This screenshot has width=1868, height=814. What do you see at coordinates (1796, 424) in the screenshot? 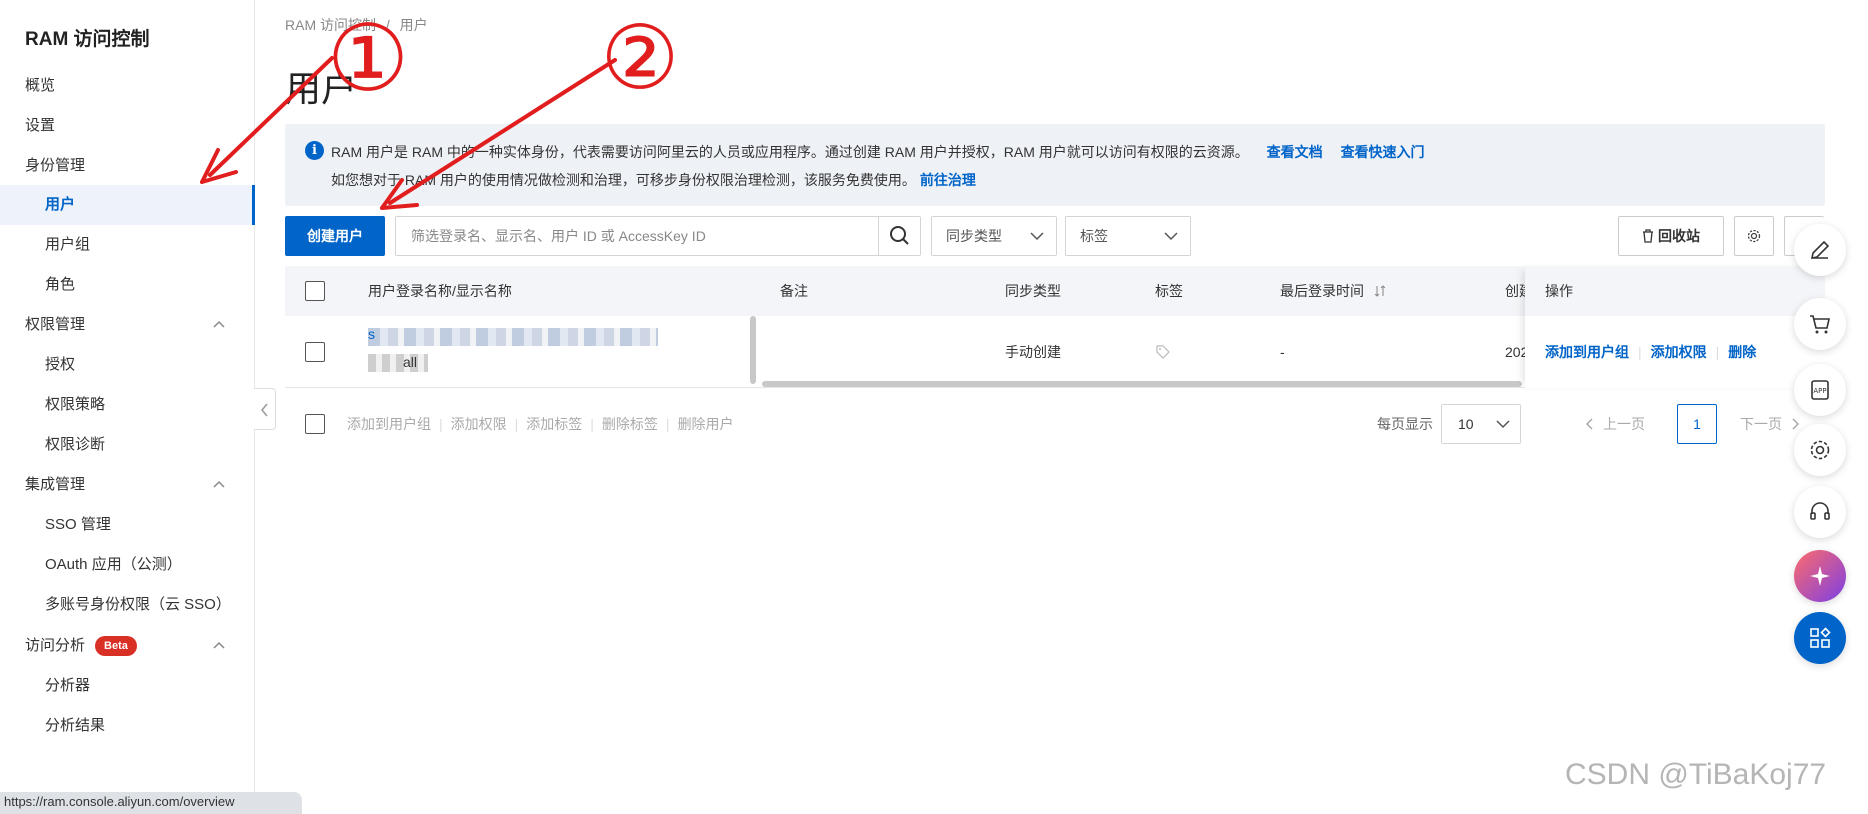
I see `chevron-right-icon` at bounding box center [1796, 424].